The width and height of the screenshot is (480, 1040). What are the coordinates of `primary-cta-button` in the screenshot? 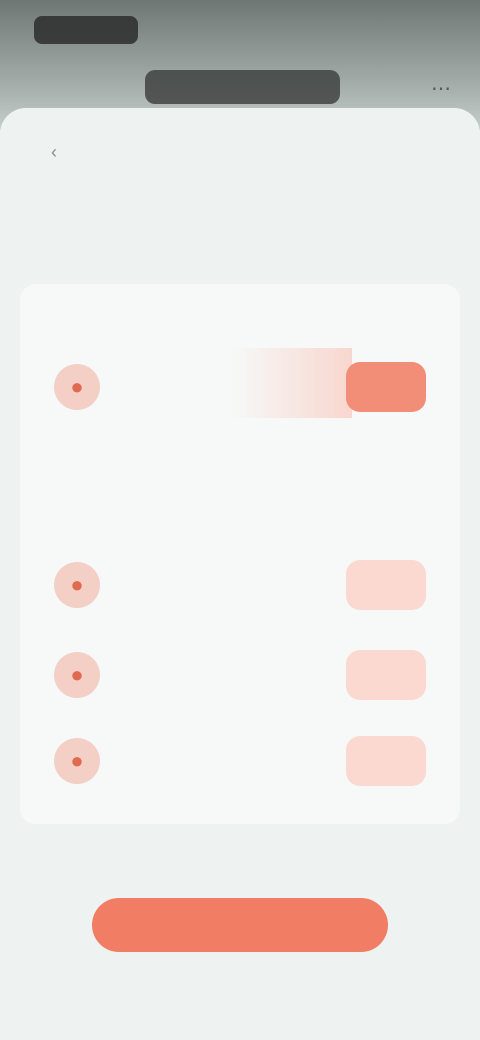 It's located at (240, 925).